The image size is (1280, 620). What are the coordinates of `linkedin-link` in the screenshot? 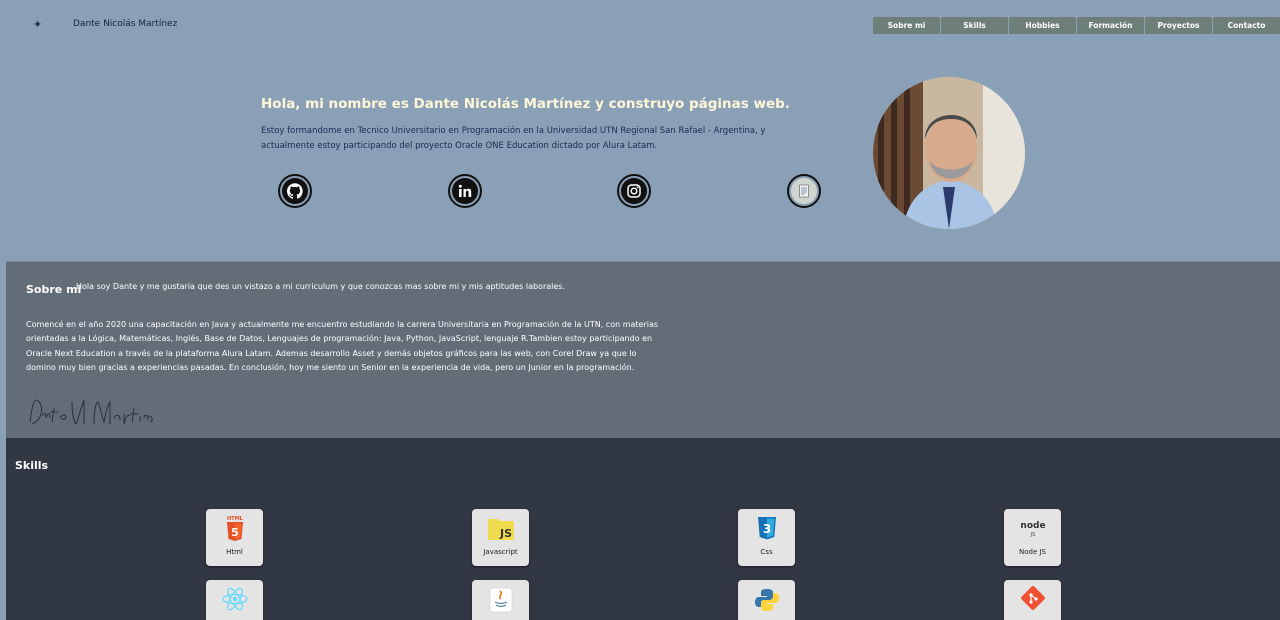 It's located at (465, 191).